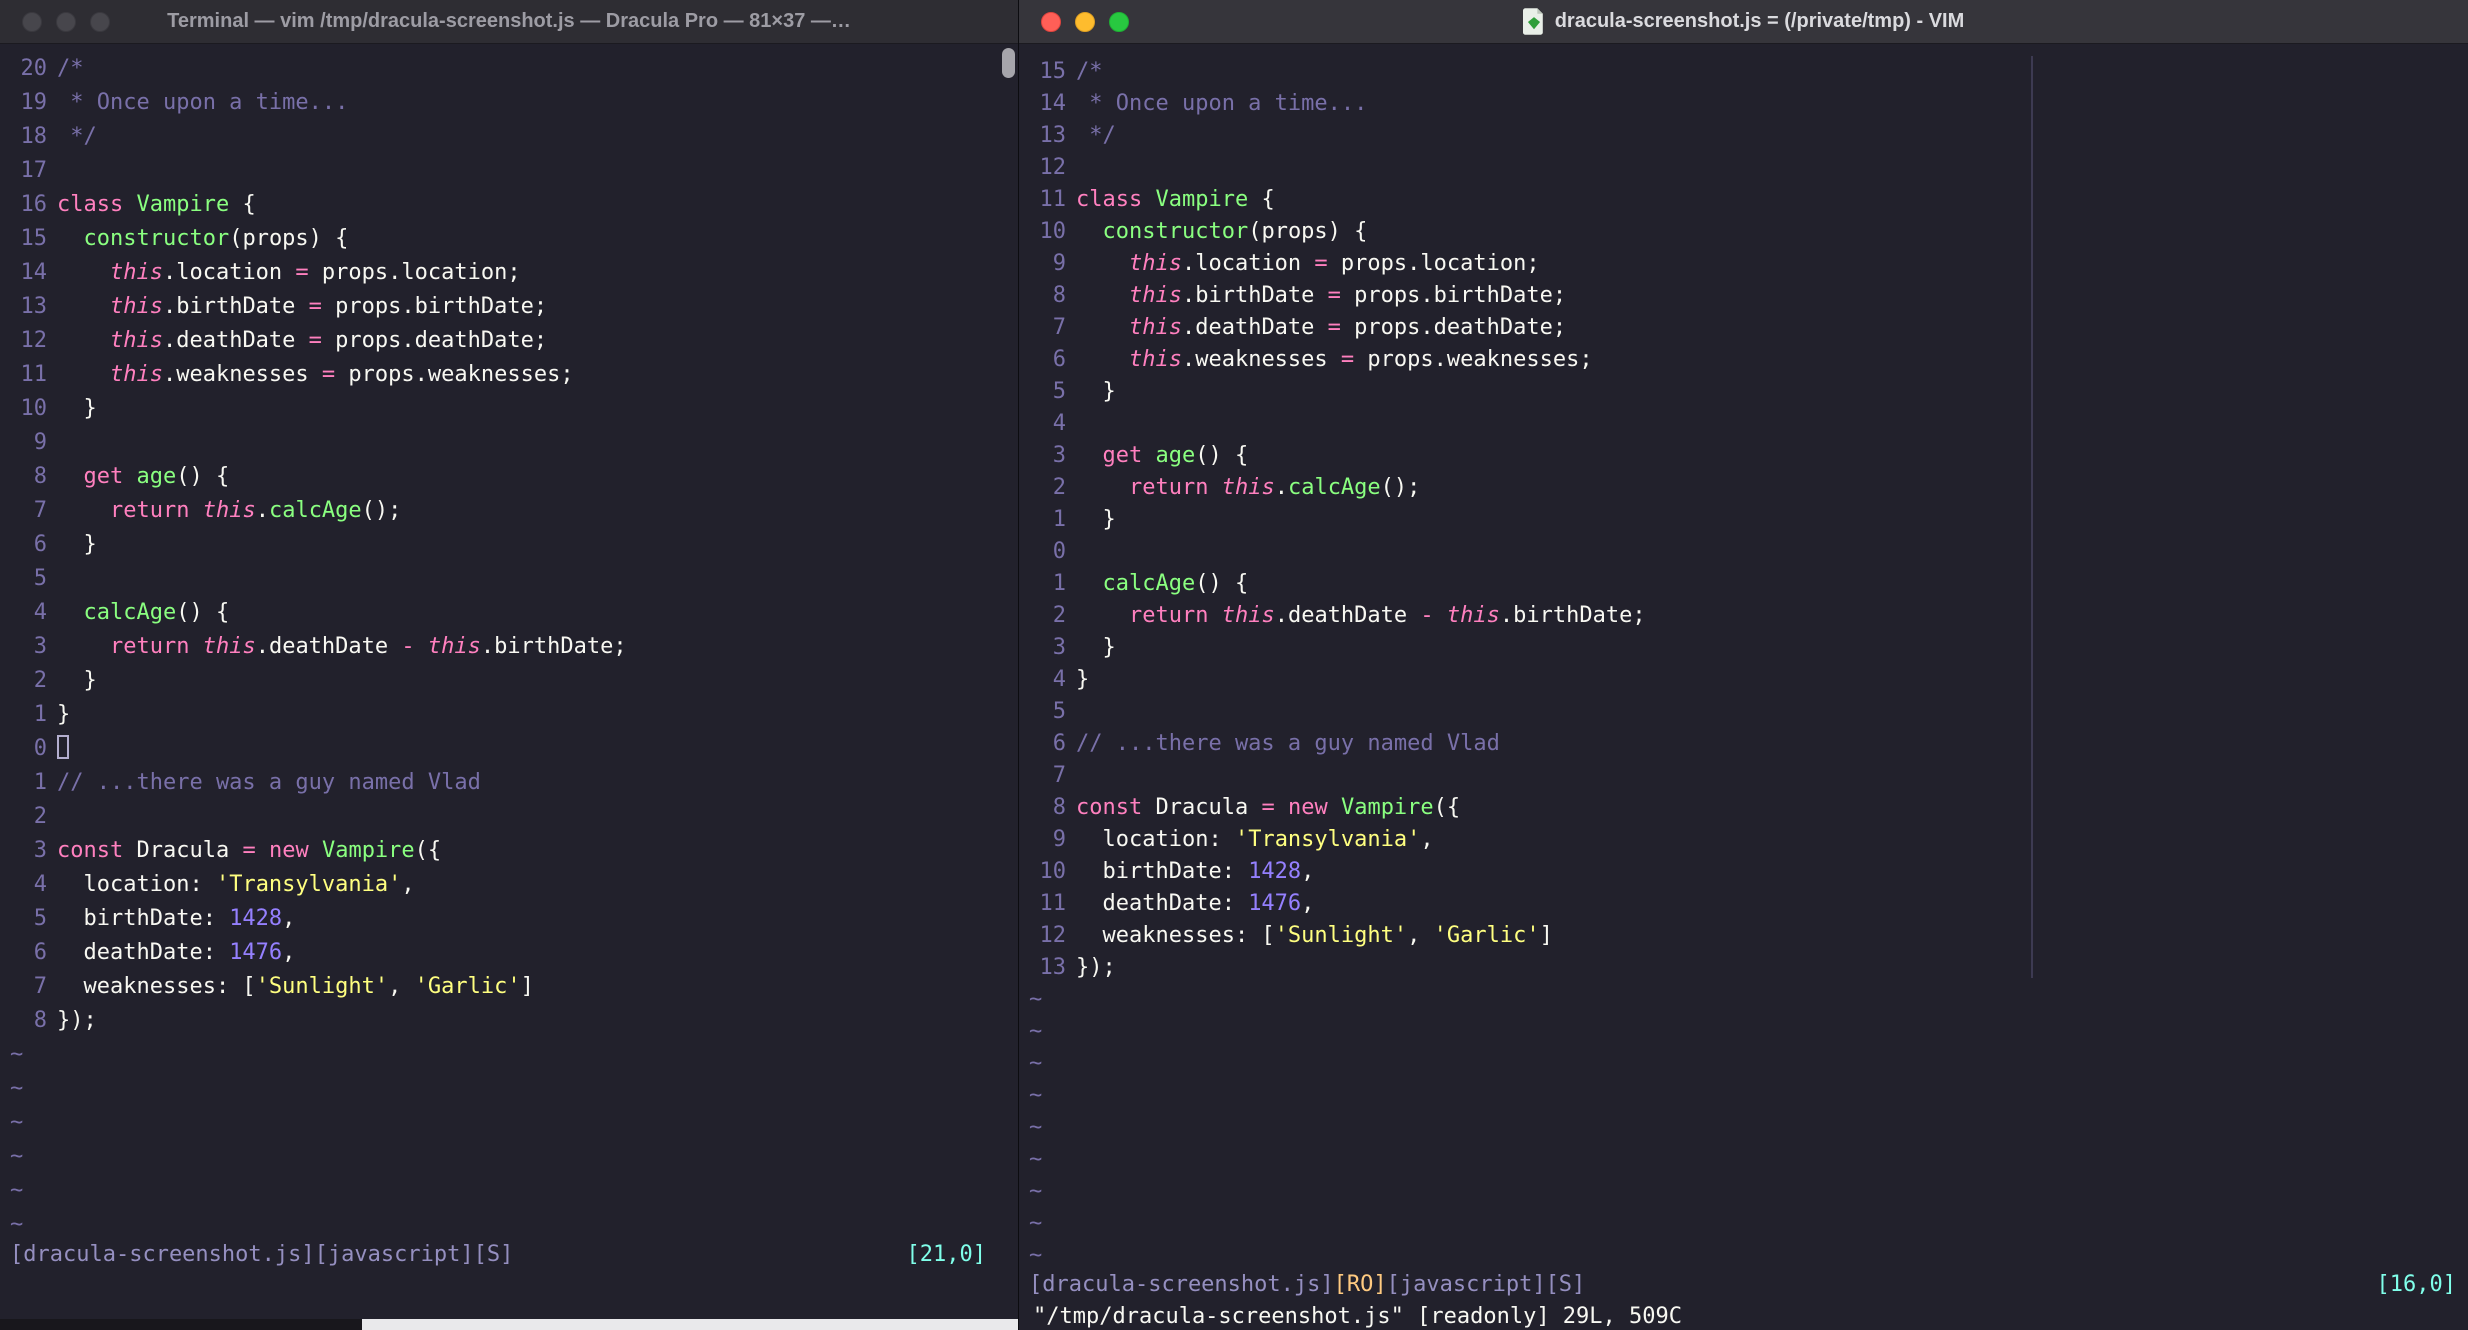 The width and height of the screenshot is (2468, 1330). Describe the element at coordinates (1195, 903) in the screenshot. I see `code-text: deathDate: 1476,` at that location.